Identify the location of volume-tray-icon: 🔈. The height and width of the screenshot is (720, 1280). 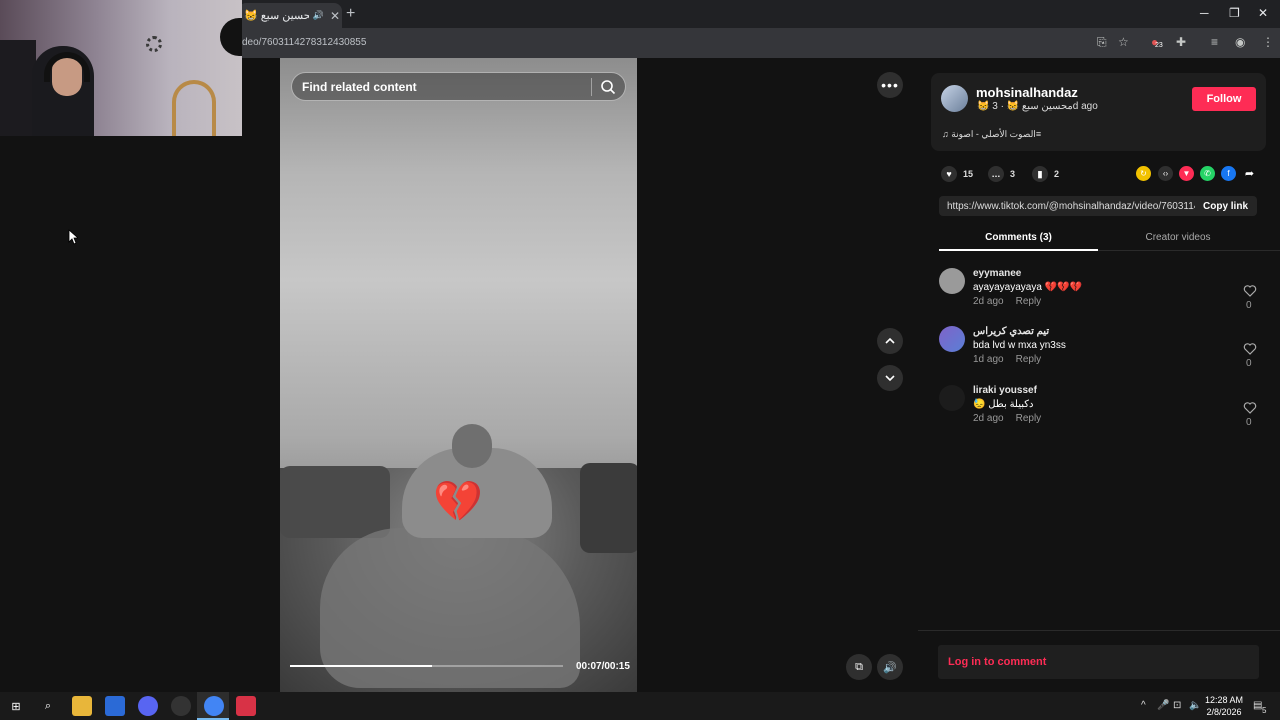
(1195, 705).